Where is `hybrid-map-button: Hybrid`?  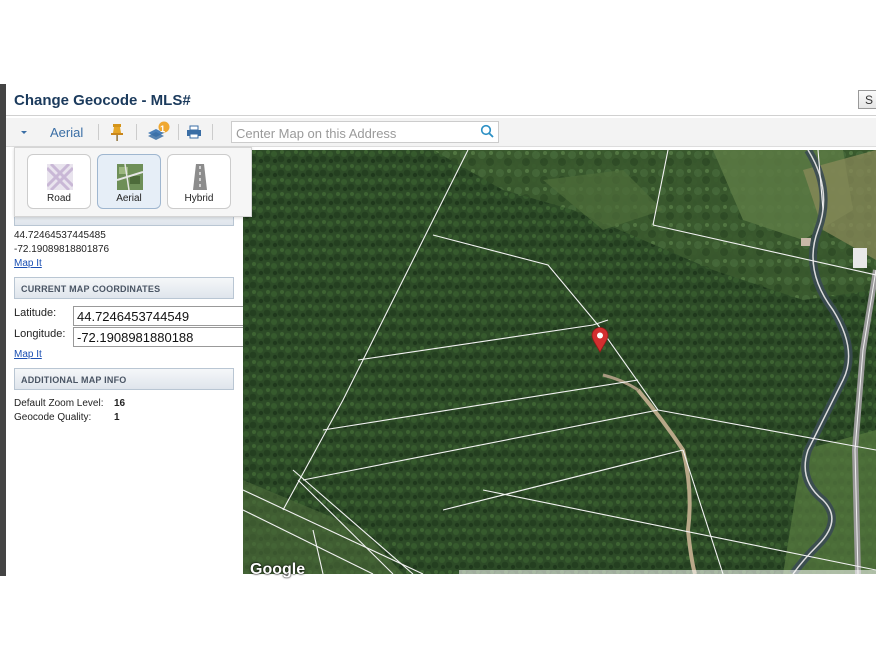
hybrid-map-button: Hybrid is located at coordinates (199, 181).